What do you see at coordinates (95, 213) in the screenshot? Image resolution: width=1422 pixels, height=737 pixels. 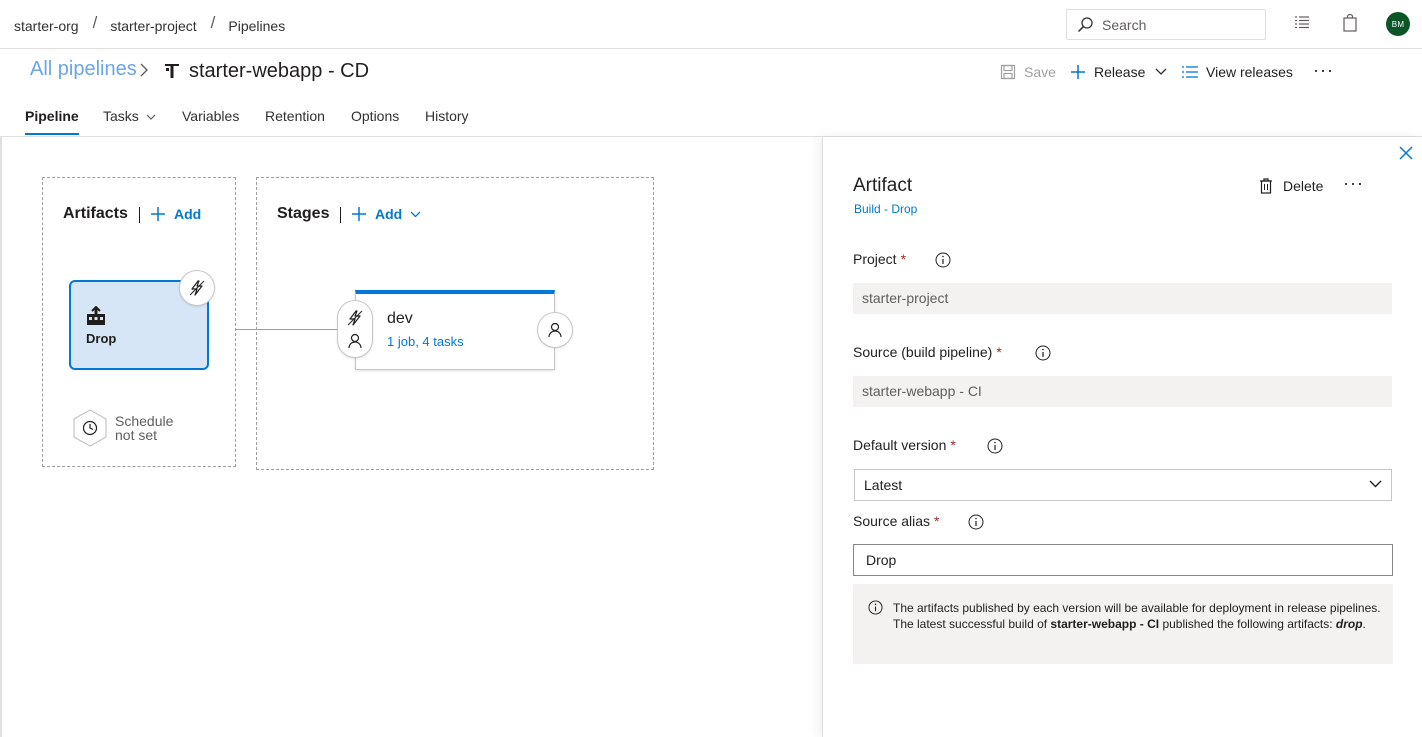 I see `artifacts-title: Artifacts` at bounding box center [95, 213].